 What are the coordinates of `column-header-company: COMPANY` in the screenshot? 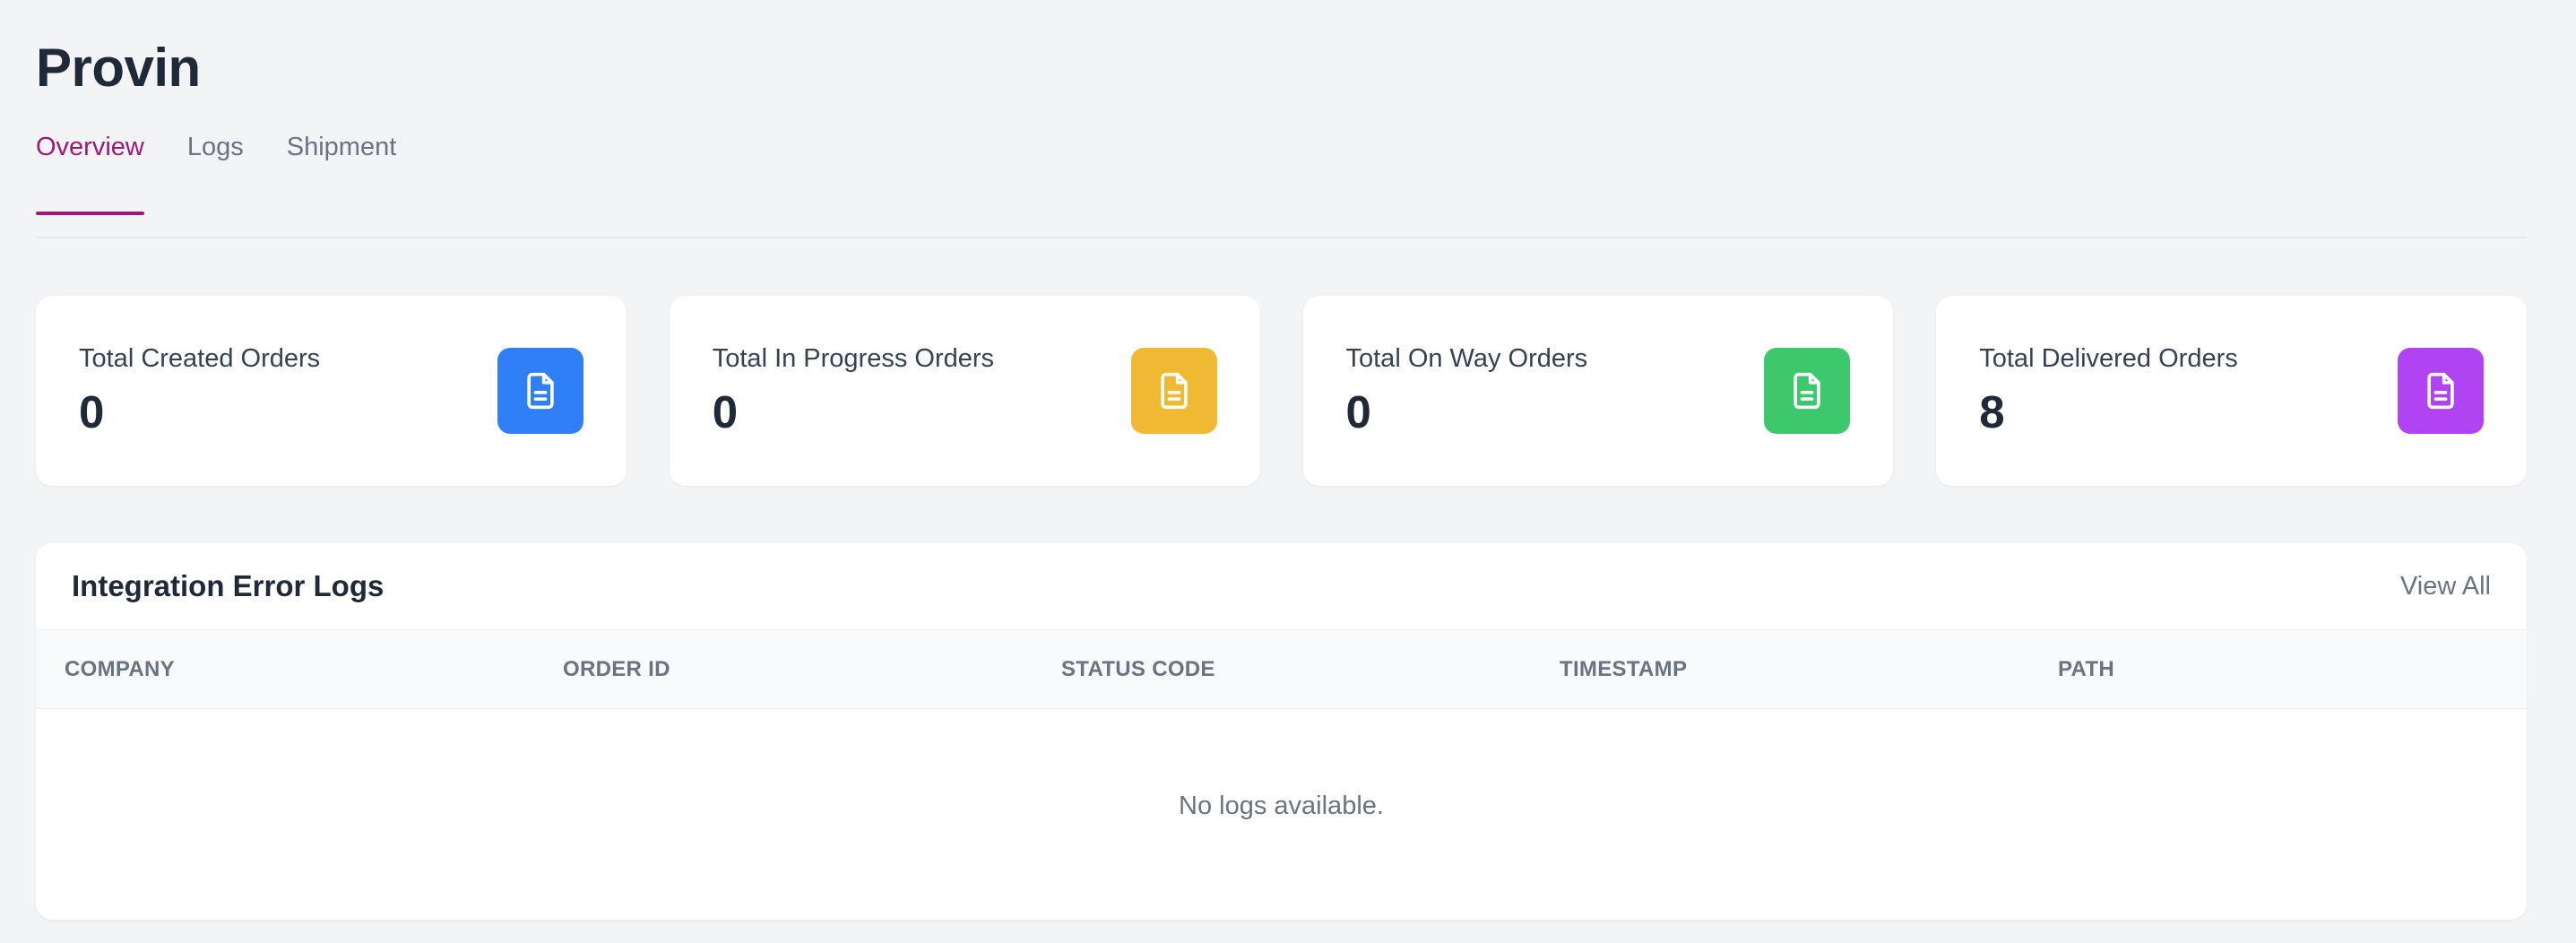 It's located at (285, 669).